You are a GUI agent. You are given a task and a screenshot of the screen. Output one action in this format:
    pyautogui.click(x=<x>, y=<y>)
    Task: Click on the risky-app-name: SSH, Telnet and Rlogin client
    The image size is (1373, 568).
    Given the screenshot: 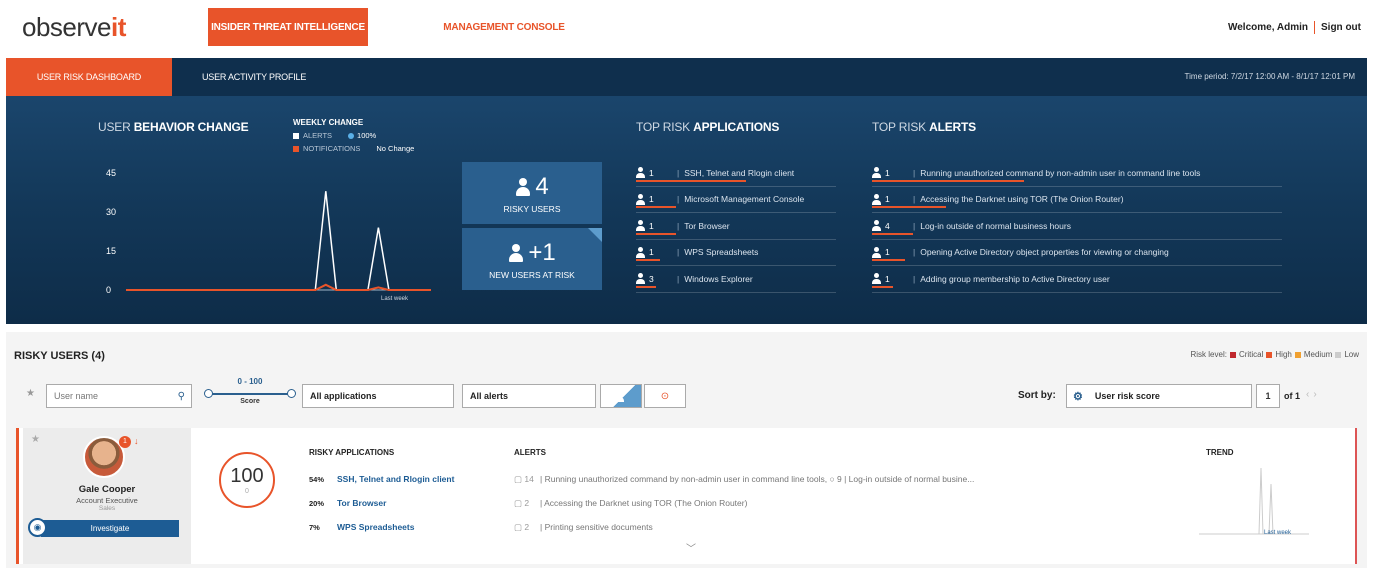 What is the action you would take?
    pyautogui.click(x=395, y=479)
    